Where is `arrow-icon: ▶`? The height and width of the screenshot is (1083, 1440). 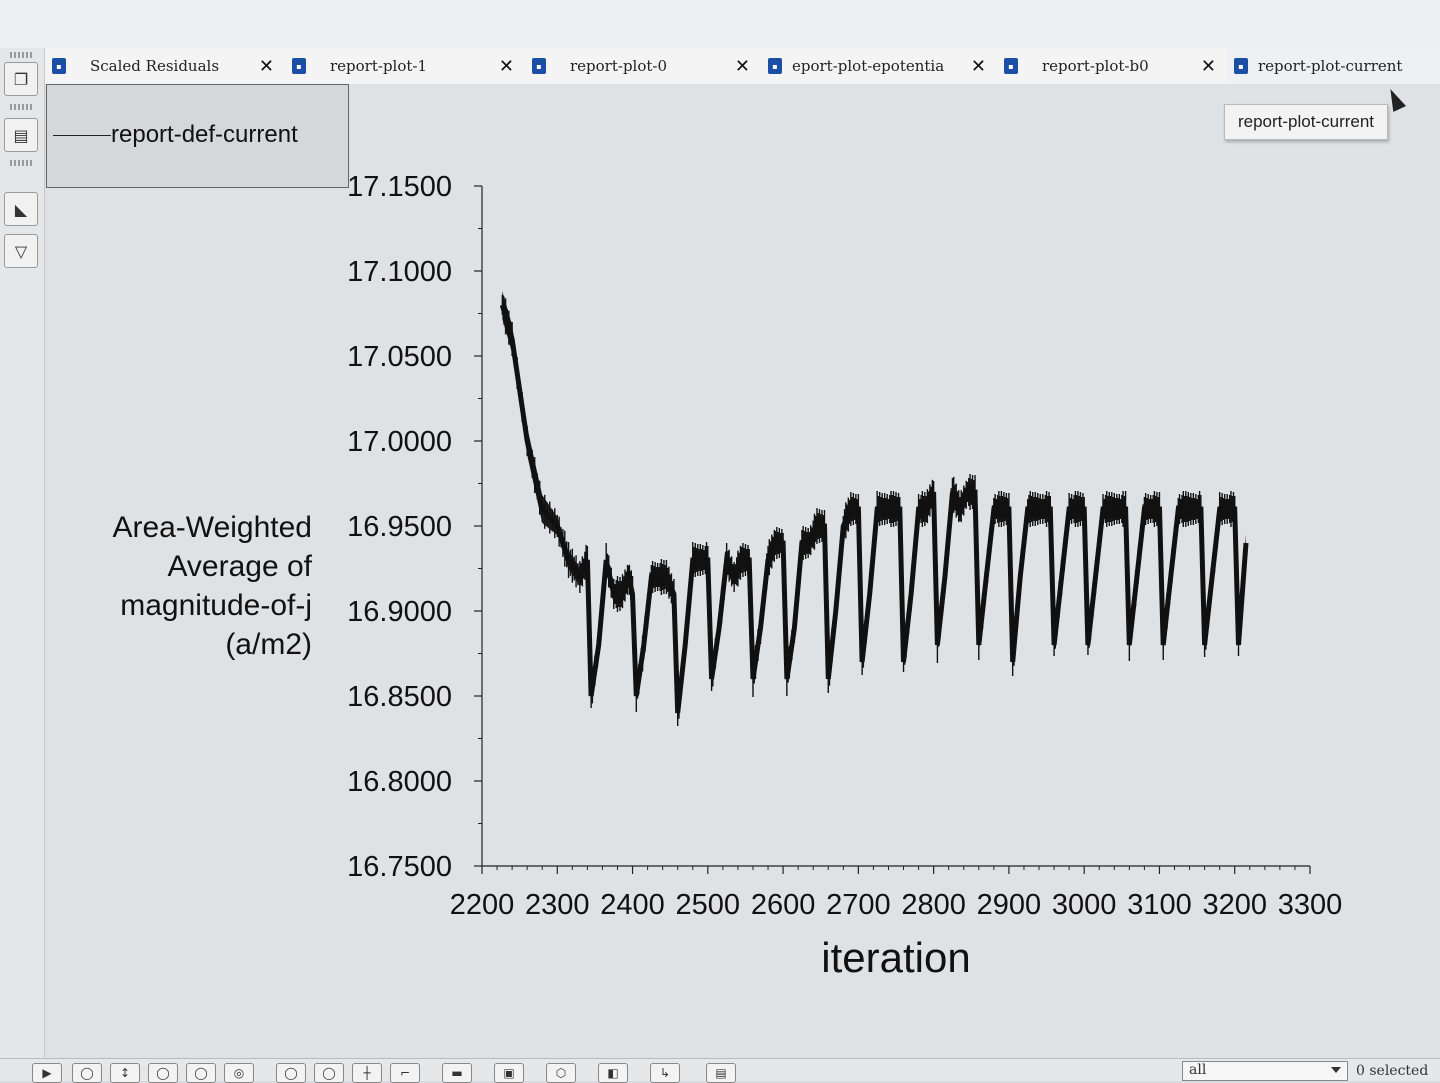
arrow-icon: ▶ is located at coordinates (47, 1073).